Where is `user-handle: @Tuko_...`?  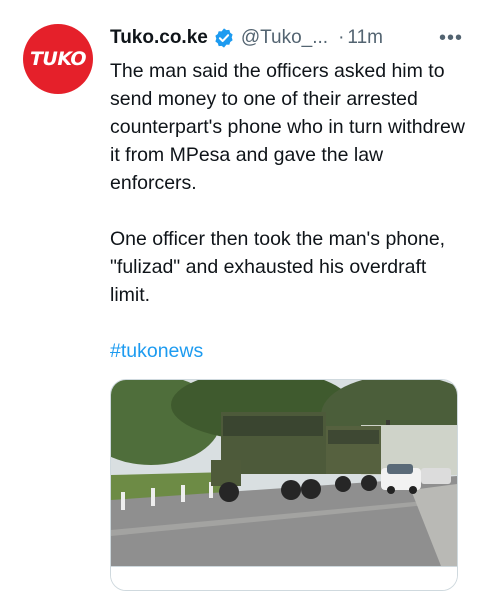
user-handle: @Tuko_... is located at coordinates (284, 38).